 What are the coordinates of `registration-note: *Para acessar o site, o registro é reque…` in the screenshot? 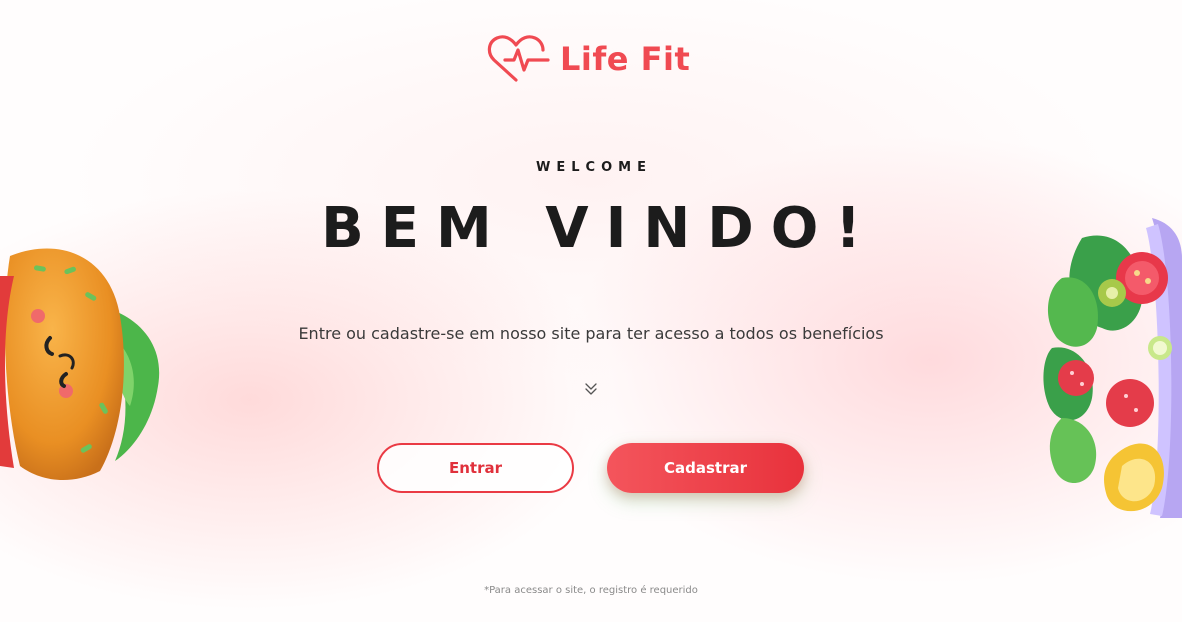 It's located at (591, 590).